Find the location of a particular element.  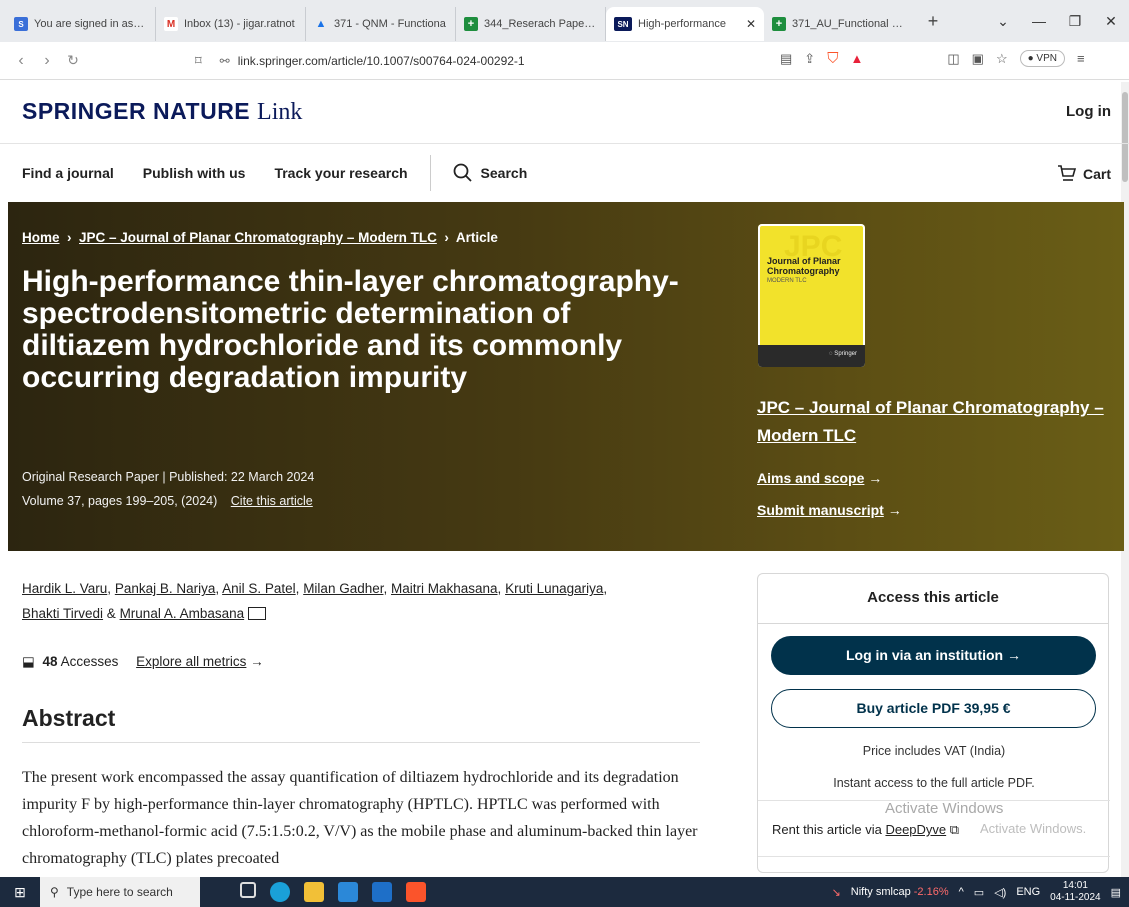

site-info-icon: ⚯ is located at coordinates (225, 61).